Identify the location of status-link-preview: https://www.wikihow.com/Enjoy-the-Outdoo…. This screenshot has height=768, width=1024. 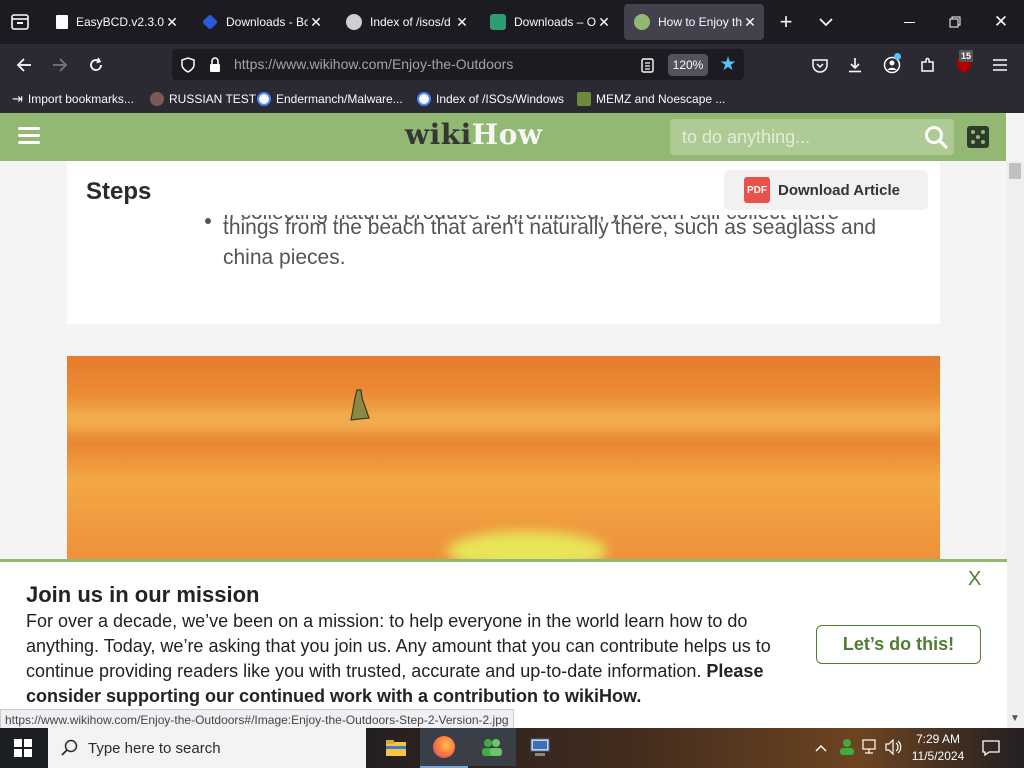
(257, 719).